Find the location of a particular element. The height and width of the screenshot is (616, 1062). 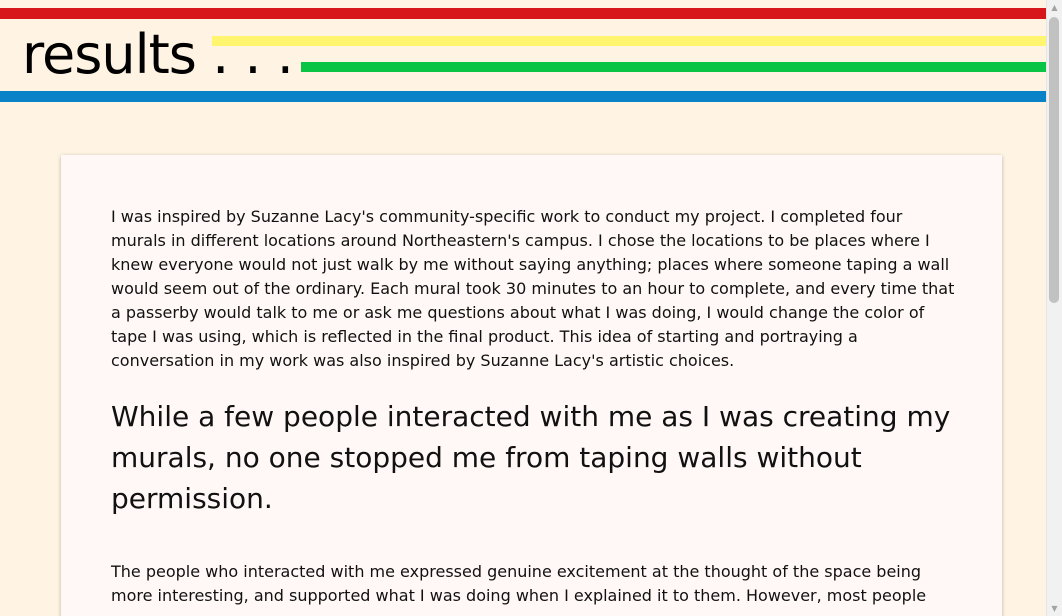

green-stripe is located at coordinates (681, 67).